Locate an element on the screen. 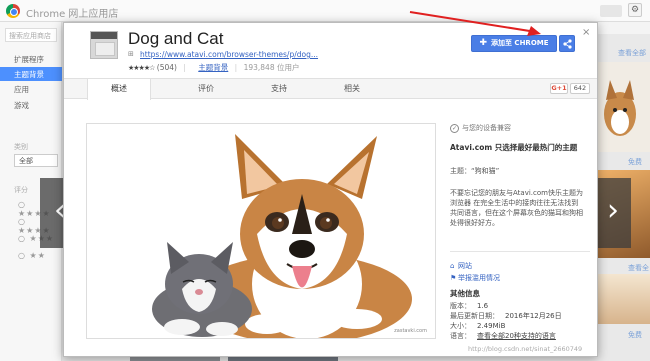 This screenshot has height=361, width=650. user-count: 193,848 位用户 is located at coordinates (271, 67).